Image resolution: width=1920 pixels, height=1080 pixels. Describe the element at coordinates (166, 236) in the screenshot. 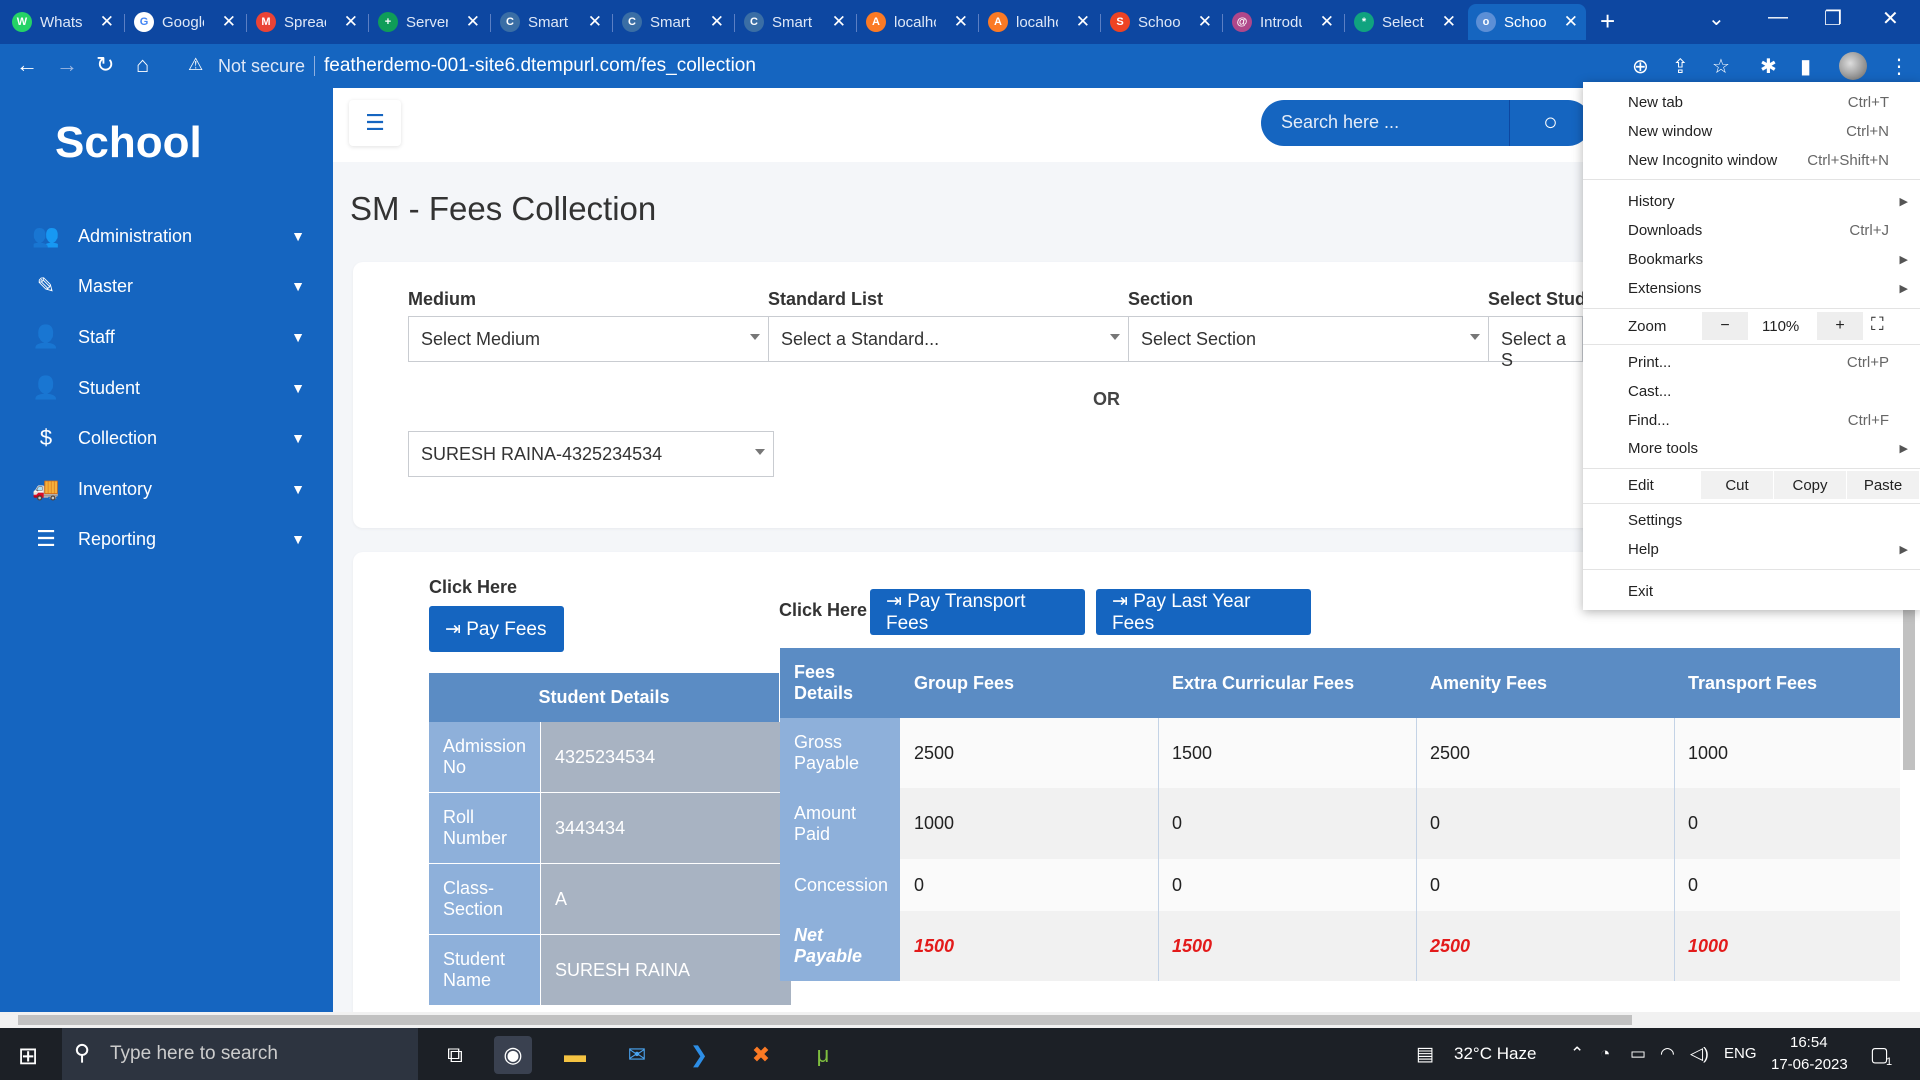

I see `sidebar-item-administration: 👥 Administration ▼` at that location.